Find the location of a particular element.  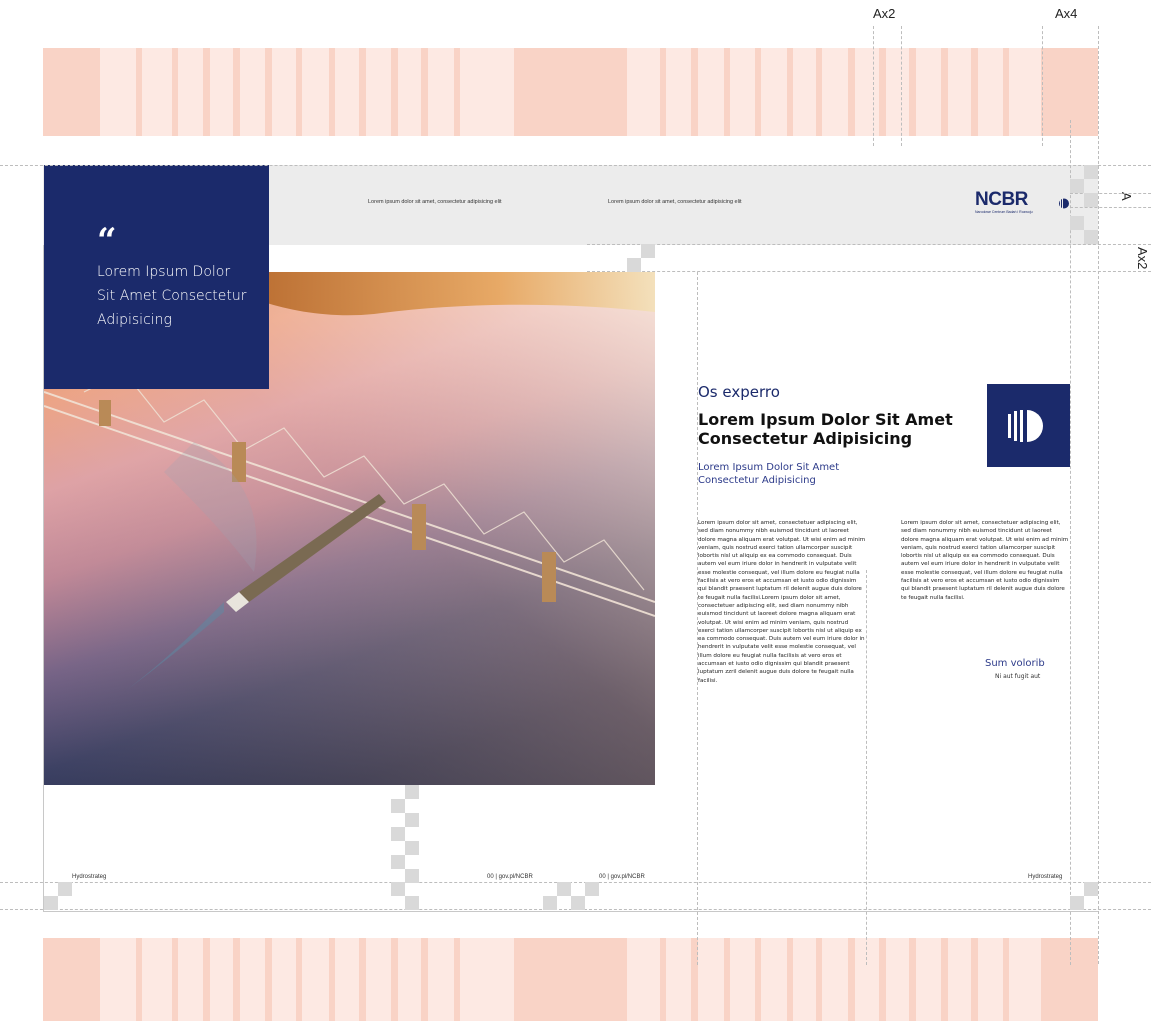

caption-subtitle: Ni aut fugit aut is located at coordinates (1018, 676).